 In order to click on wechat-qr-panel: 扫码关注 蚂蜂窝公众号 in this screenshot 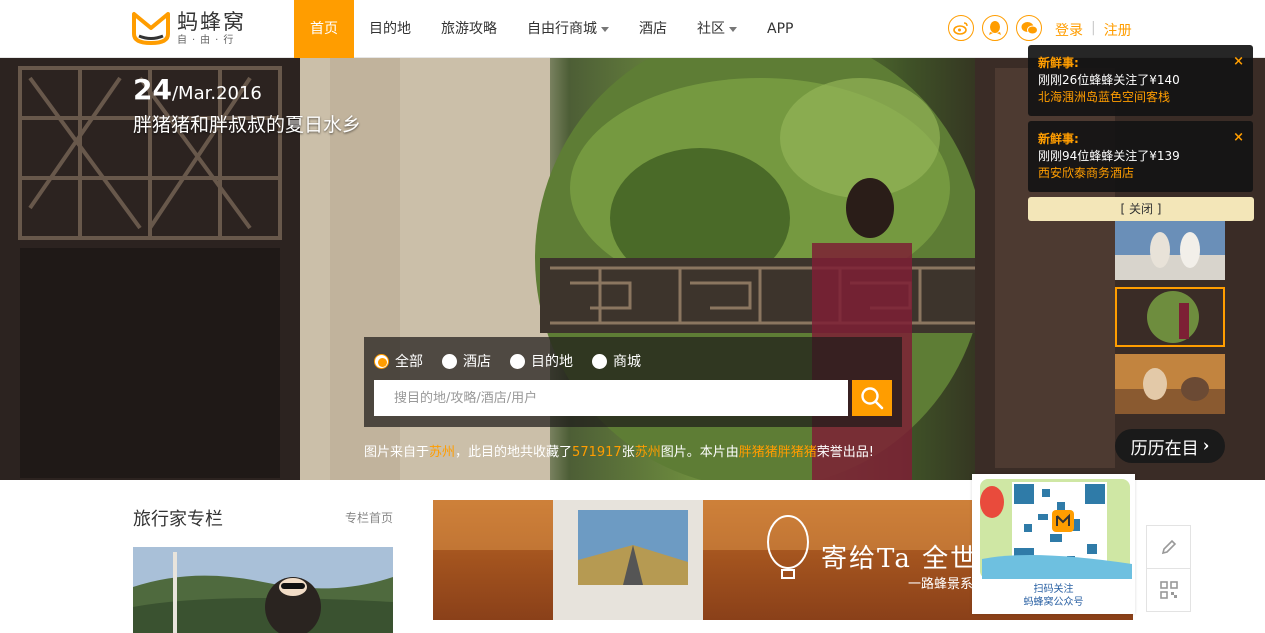, I will do `click(1053, 544)`.